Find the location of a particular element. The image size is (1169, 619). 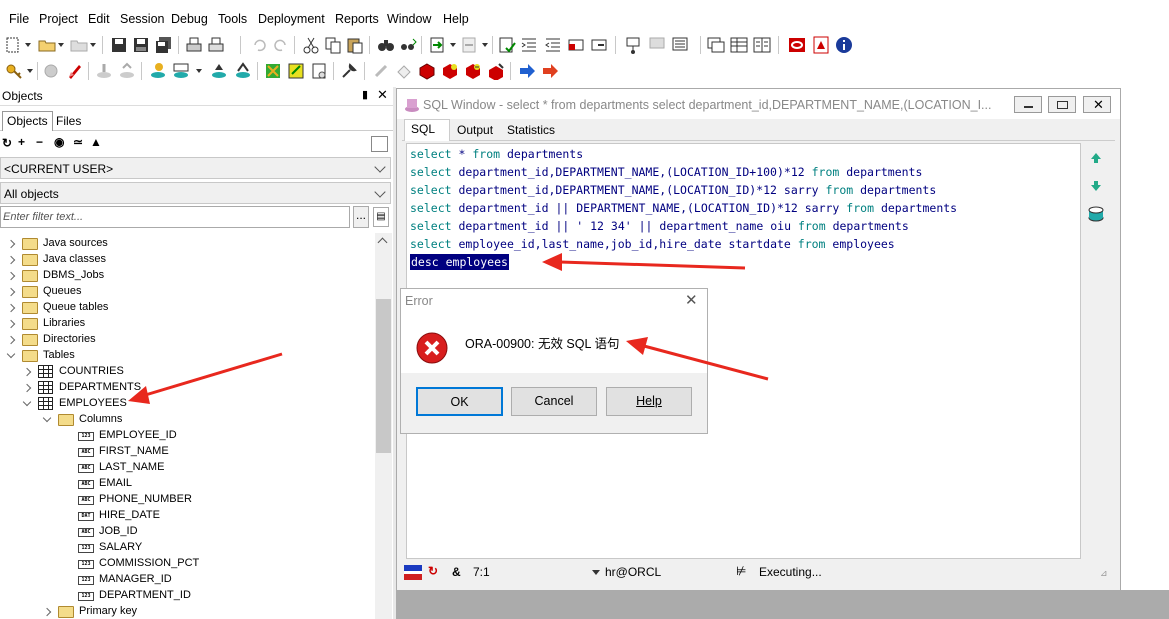

resize-grip-icon: ⊿ is located at coordinates (1104, 573).